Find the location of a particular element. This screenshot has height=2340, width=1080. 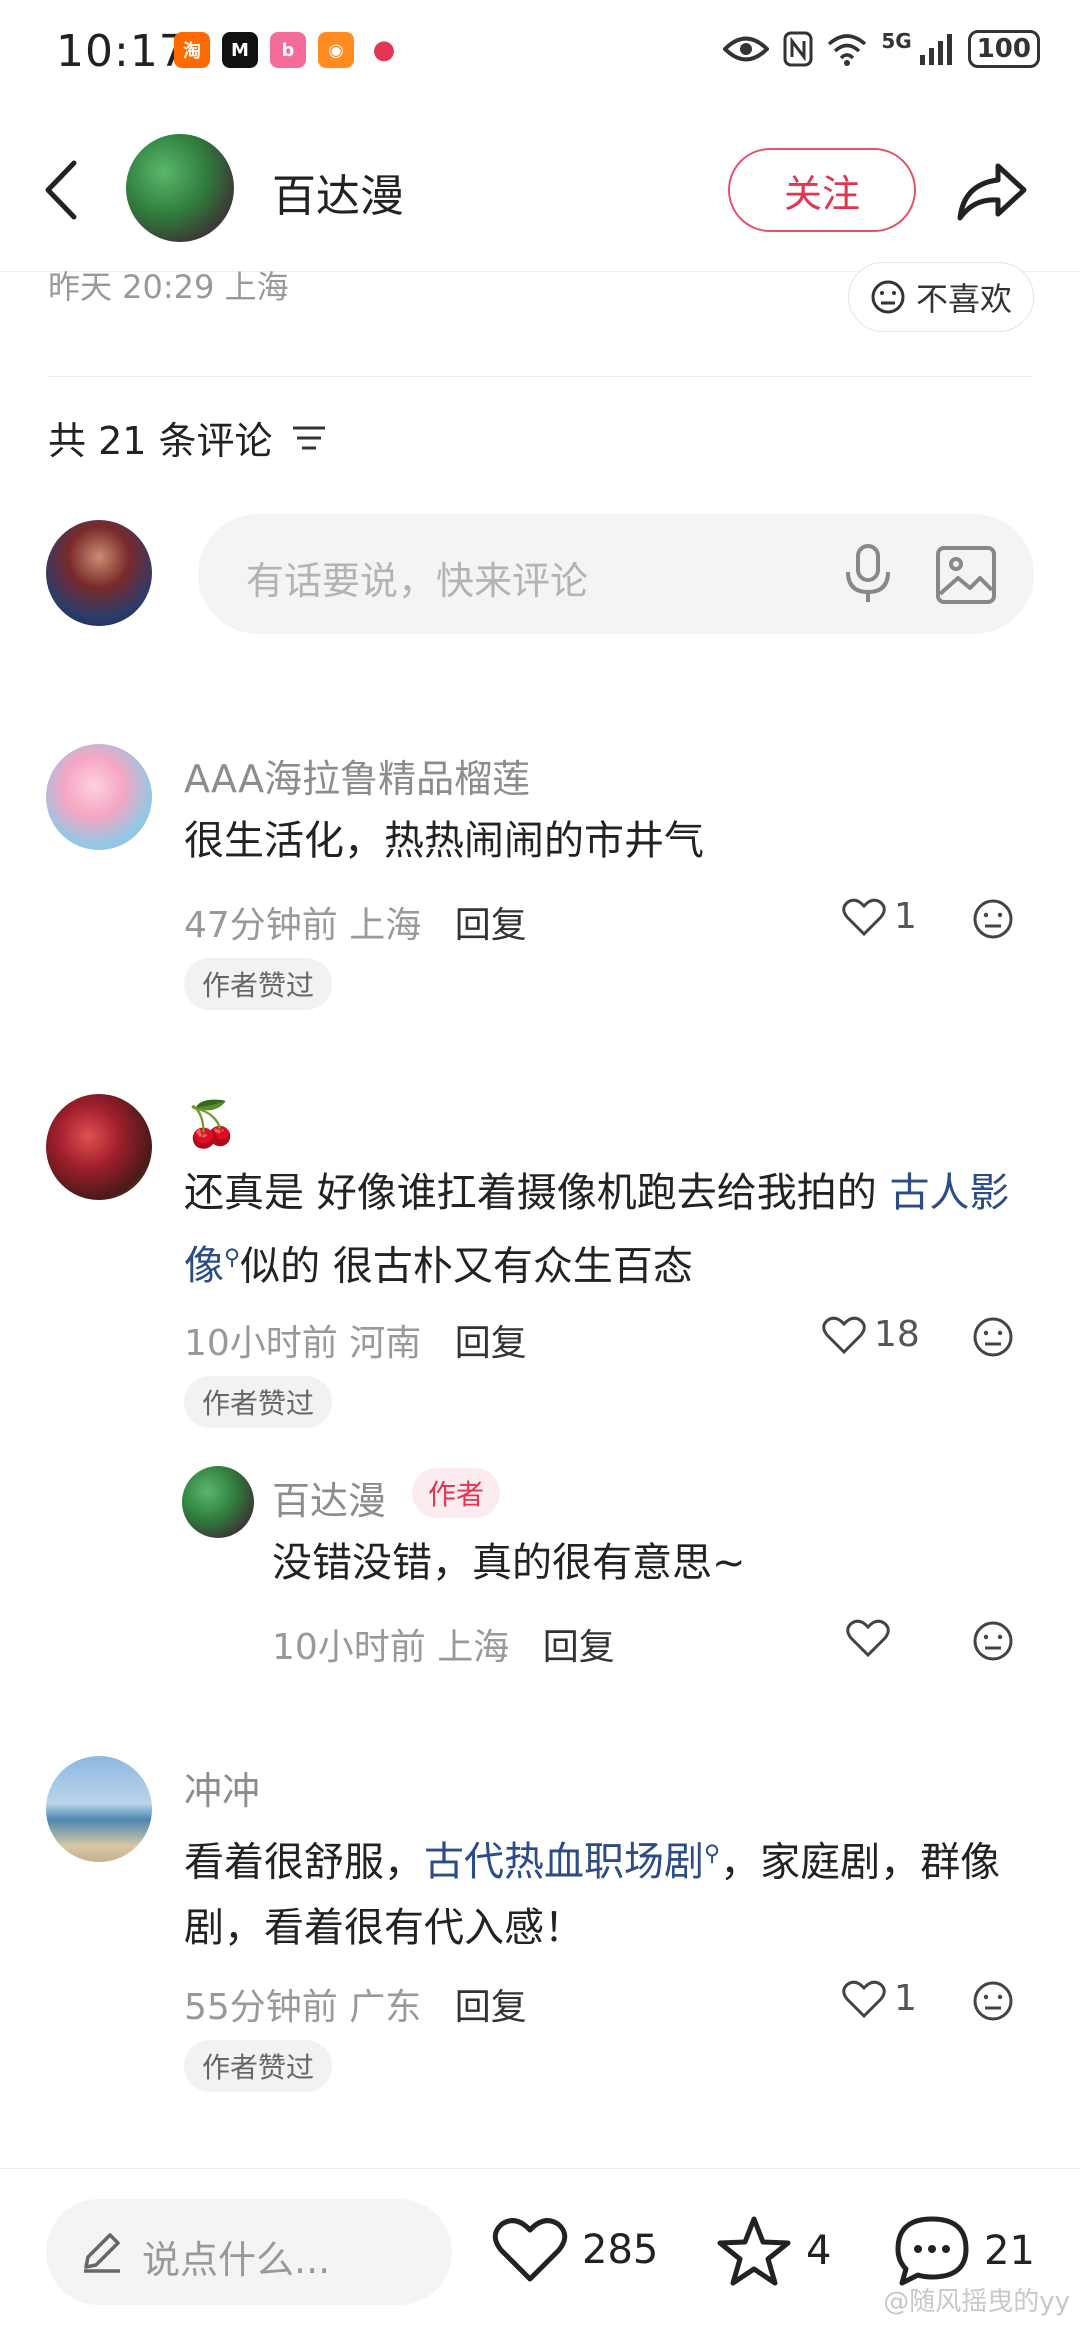

status-bar: 10:17 淘 M b ◉ ● 5G 100 is located at coordinates (540, 50).